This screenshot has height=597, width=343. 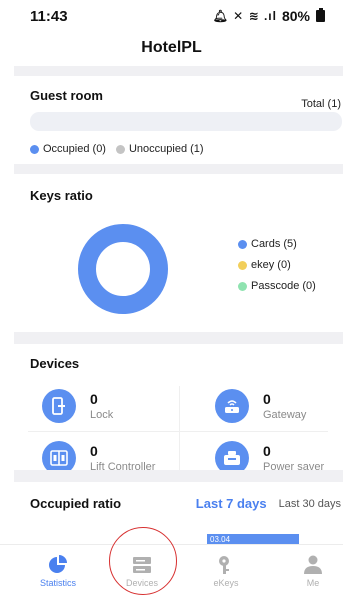 What do you see at coordinates (120, 149) in the screenshot?
I see `unoccupied-dot-icon` at bounding box center [120, 149].